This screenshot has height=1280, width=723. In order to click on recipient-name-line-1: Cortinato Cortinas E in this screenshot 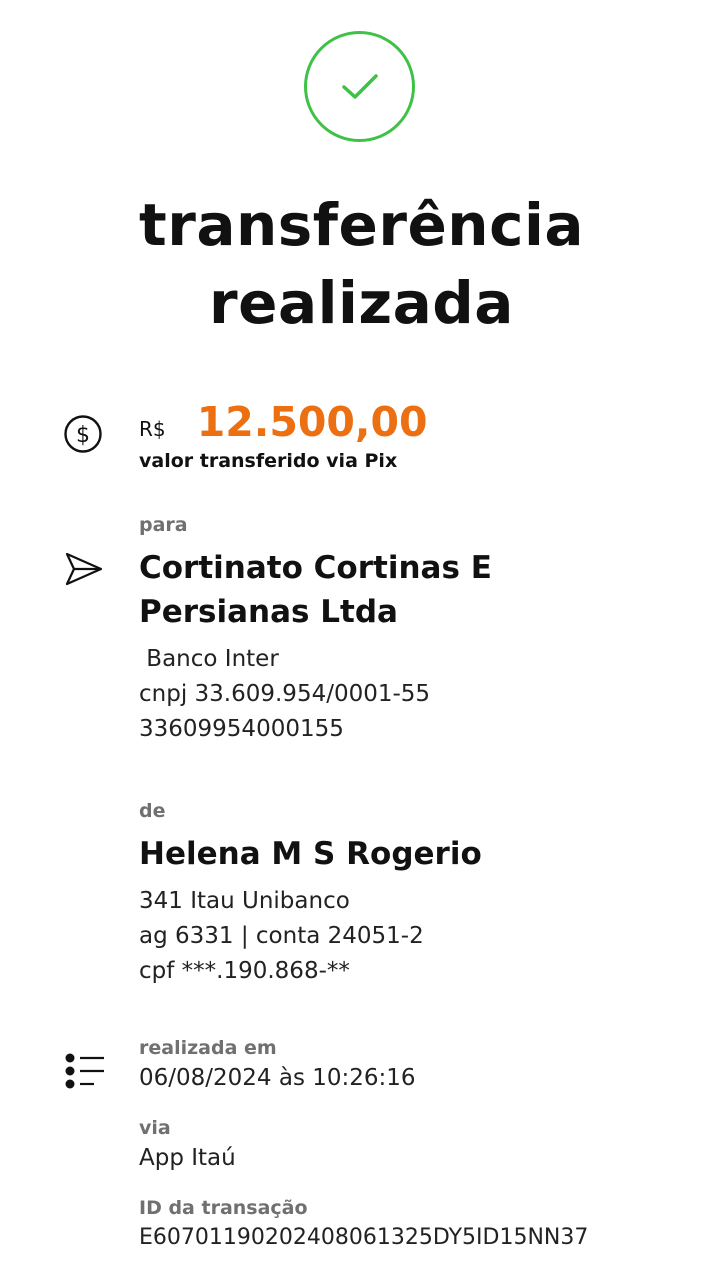, I will do `click(315, 568)`.